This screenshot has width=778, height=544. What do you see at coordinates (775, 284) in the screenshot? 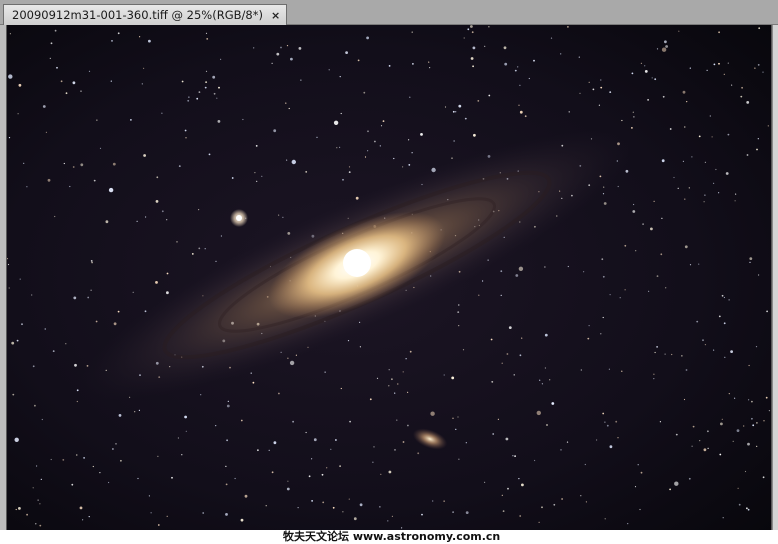
I see `vertical-scrollbar` at bounding box center [775, 284].